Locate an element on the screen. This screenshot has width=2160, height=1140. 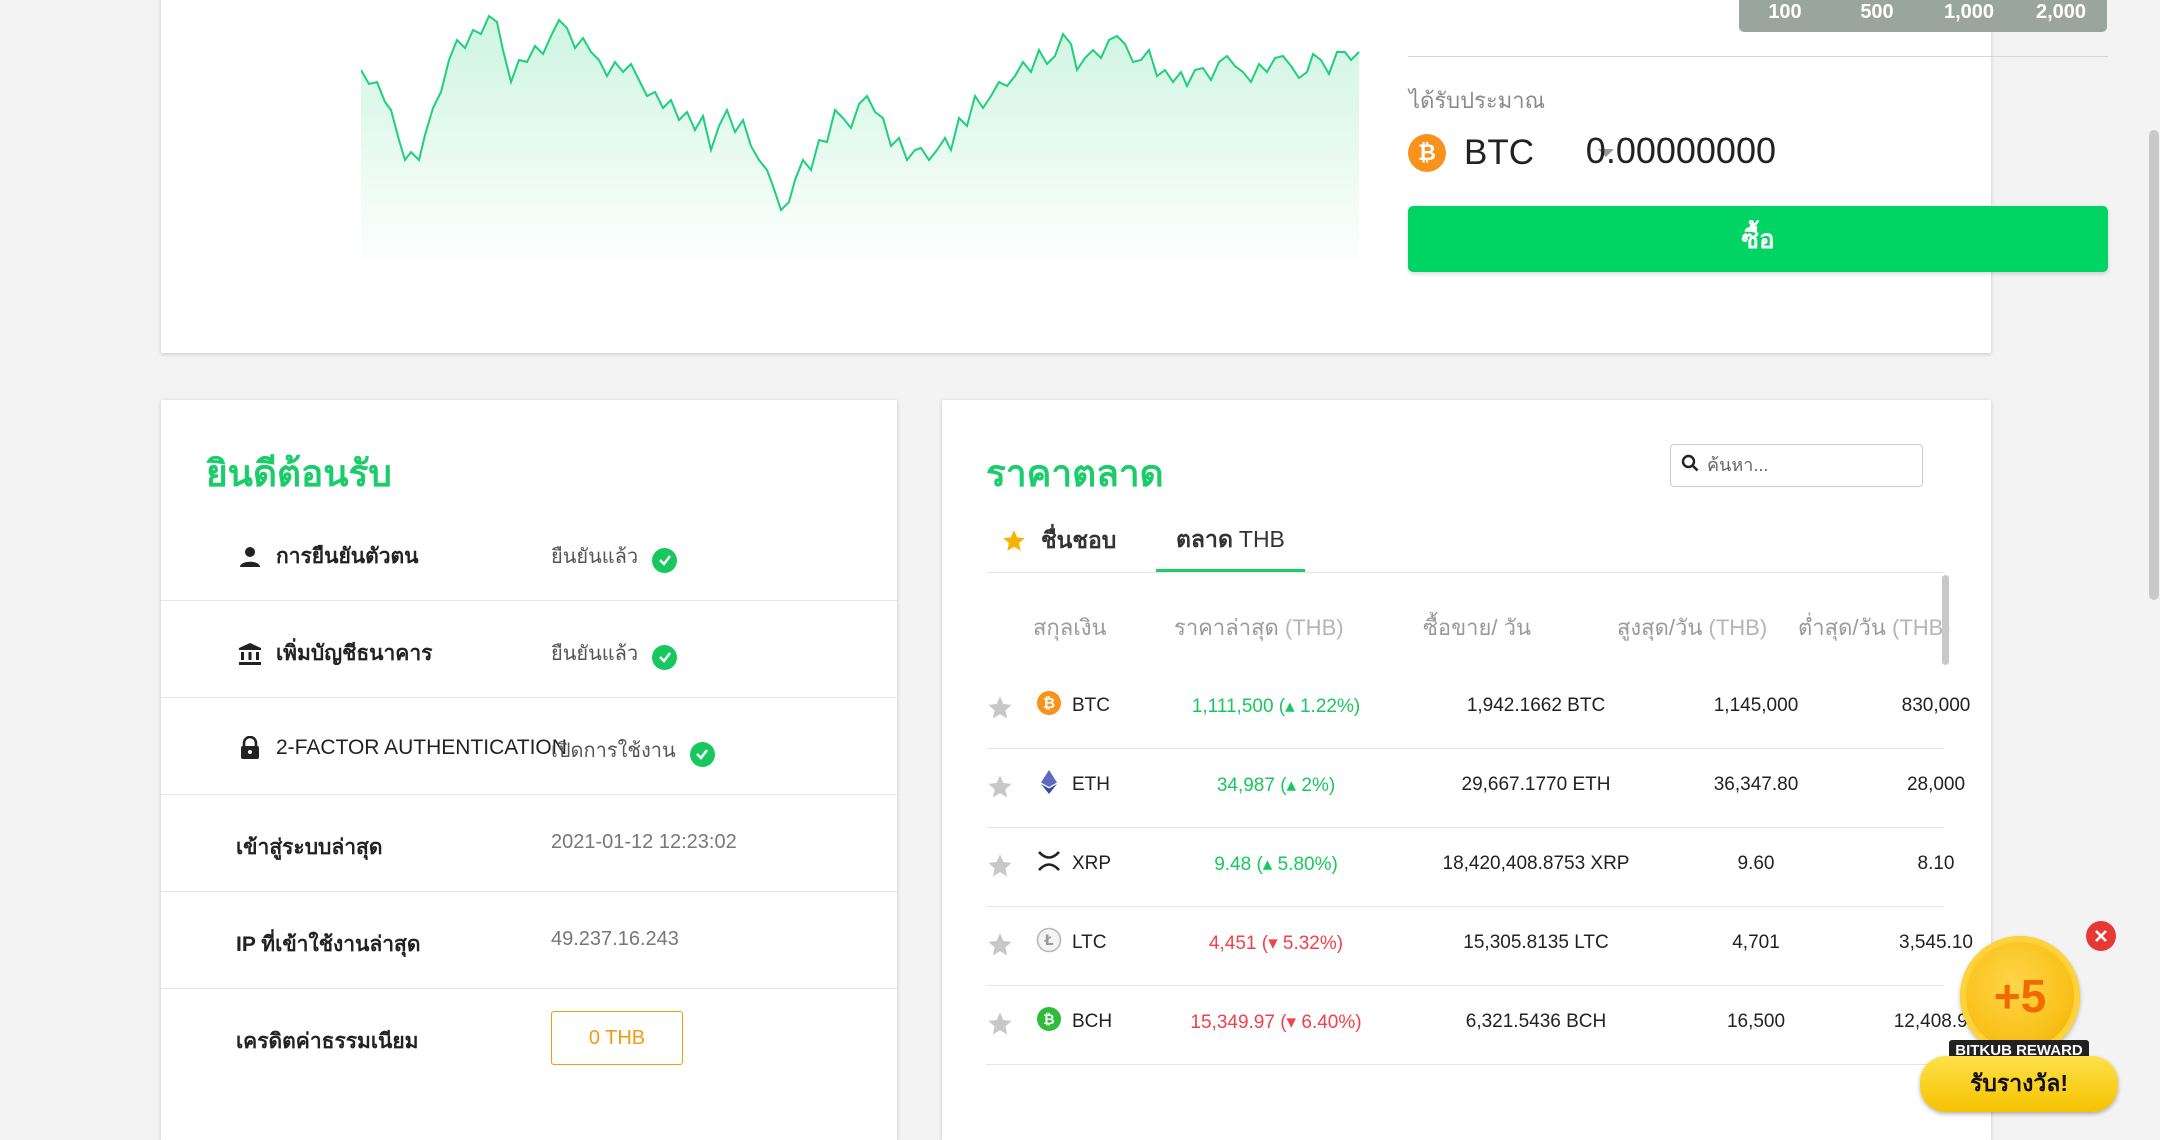
divider is located at coordinates (1758, 56).